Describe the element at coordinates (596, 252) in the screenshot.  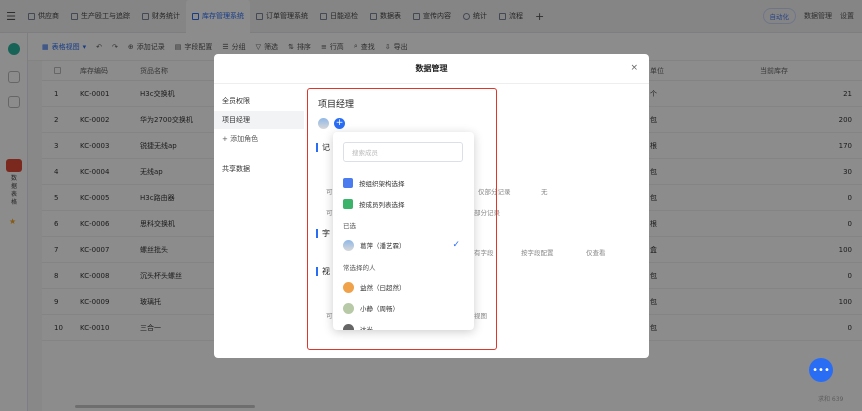
I see `option-view-only: 仅查看` at that location.